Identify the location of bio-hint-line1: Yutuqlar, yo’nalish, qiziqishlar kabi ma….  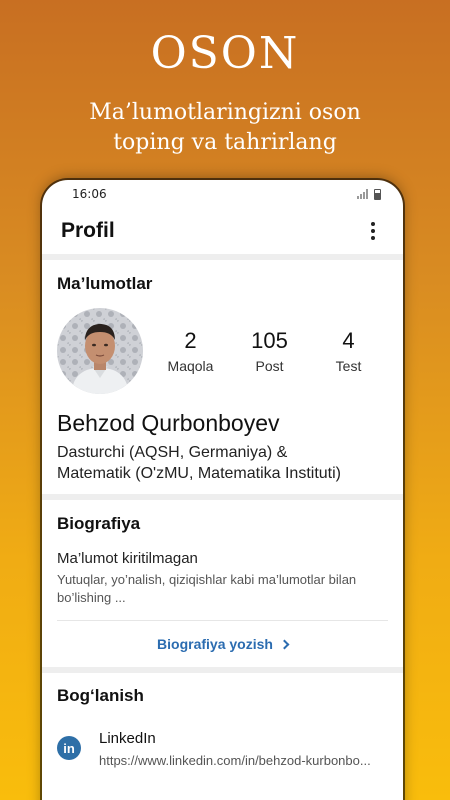
(207, 579).